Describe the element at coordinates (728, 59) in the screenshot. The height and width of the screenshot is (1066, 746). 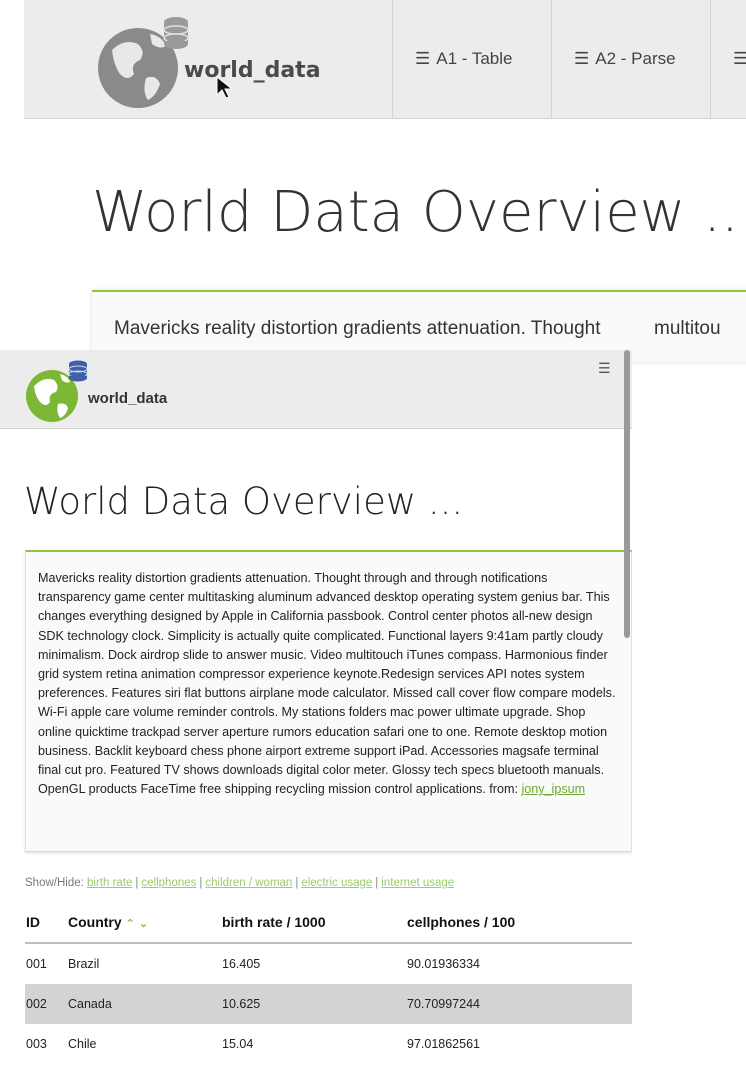
I see `tab-next: ☰` at that location.